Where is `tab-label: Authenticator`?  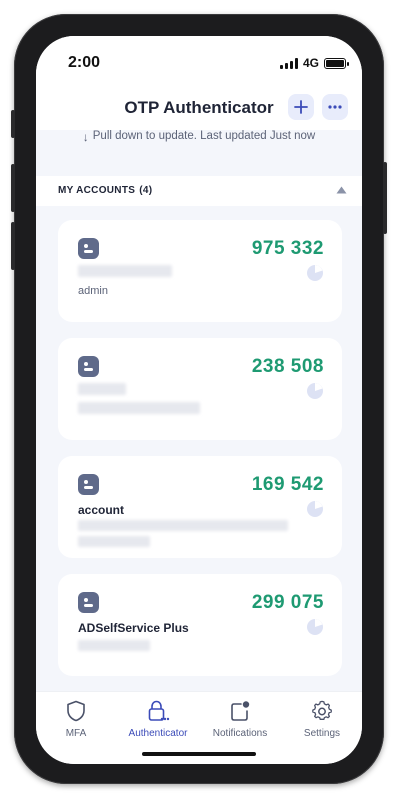
tab-label: Authenticator is located at coordinates (158, 733).